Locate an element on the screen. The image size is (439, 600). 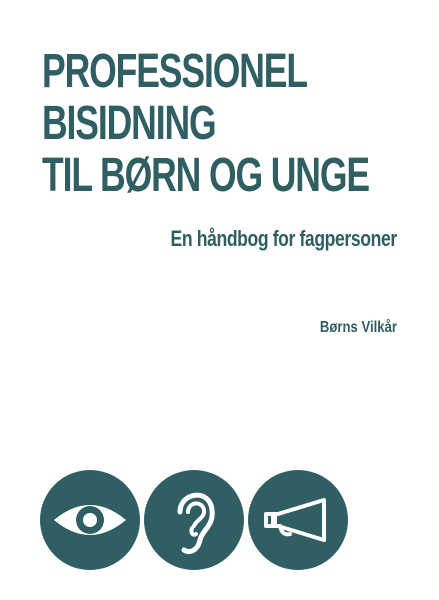
eye-icon is located at coordinates (90, 520).